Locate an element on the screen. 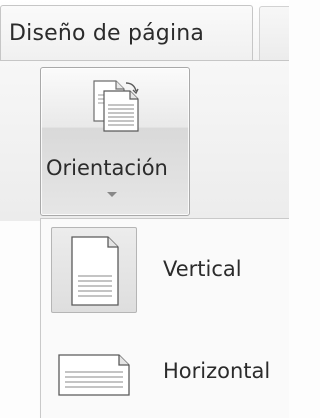 The height and width of the screenshot is (418, 320). ribbon-tab-strip: Diseño de página is located at coordinates (144, 30).